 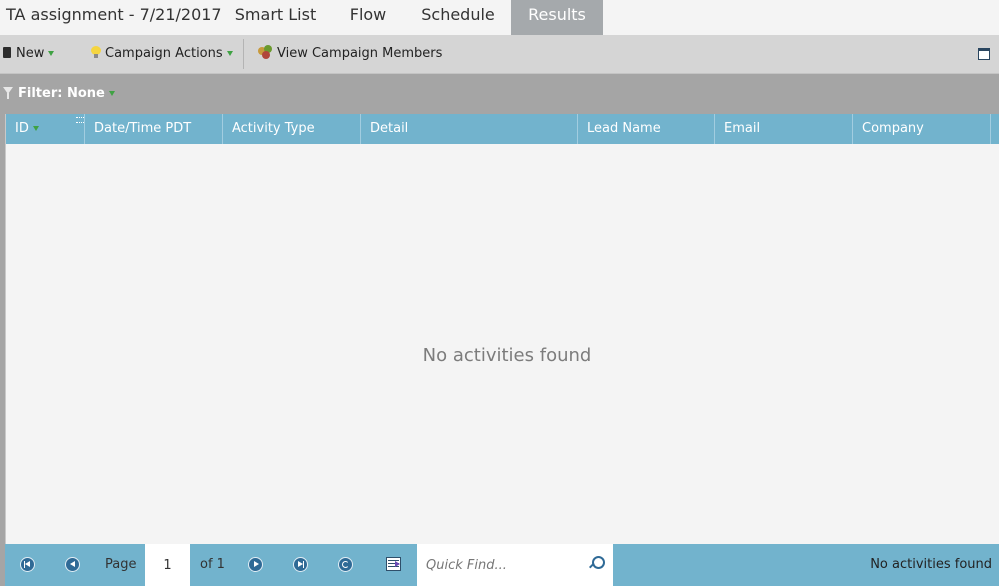 What do you see at coordinates (469, 129) in the screenshot?
I see `column-header-detail: Detail` at bounding box center [469, 129].